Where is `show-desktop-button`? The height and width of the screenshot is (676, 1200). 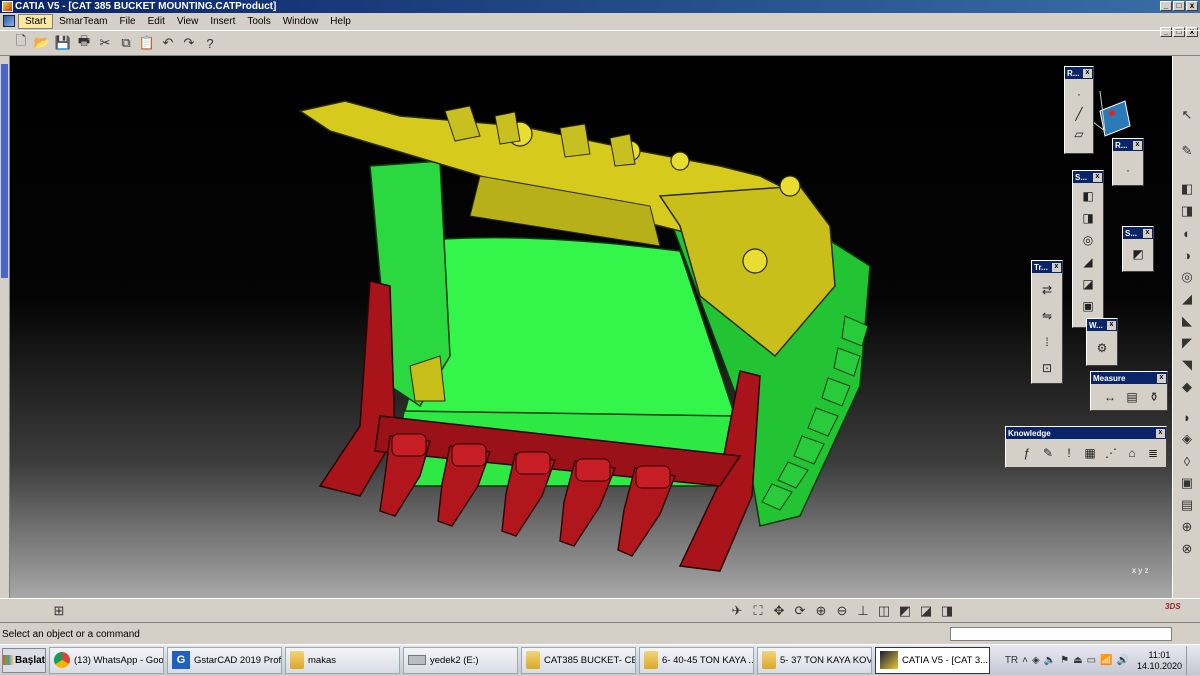
show-desktop-button is located at coordinates (1191, 660).